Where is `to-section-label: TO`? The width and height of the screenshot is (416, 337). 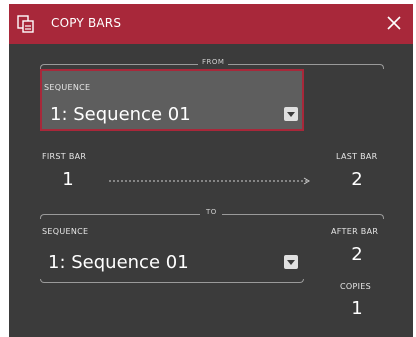
to-section-label: TO is located at coordinates (211, 212).